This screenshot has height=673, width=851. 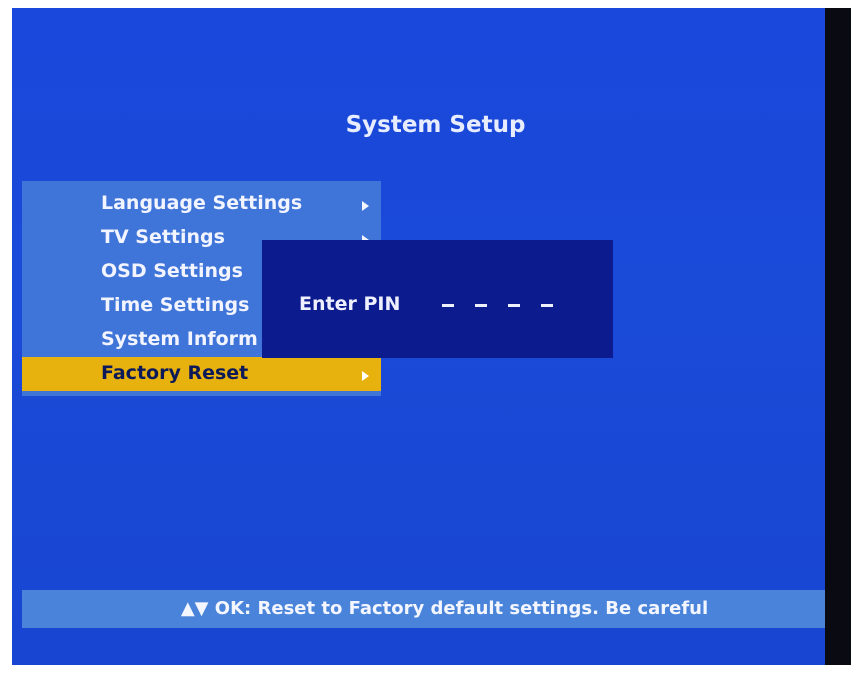 What do you see at coordinates (435, 125) in the screenshot?
I see `page-title: System Setup` at bounding box center [435, 125].